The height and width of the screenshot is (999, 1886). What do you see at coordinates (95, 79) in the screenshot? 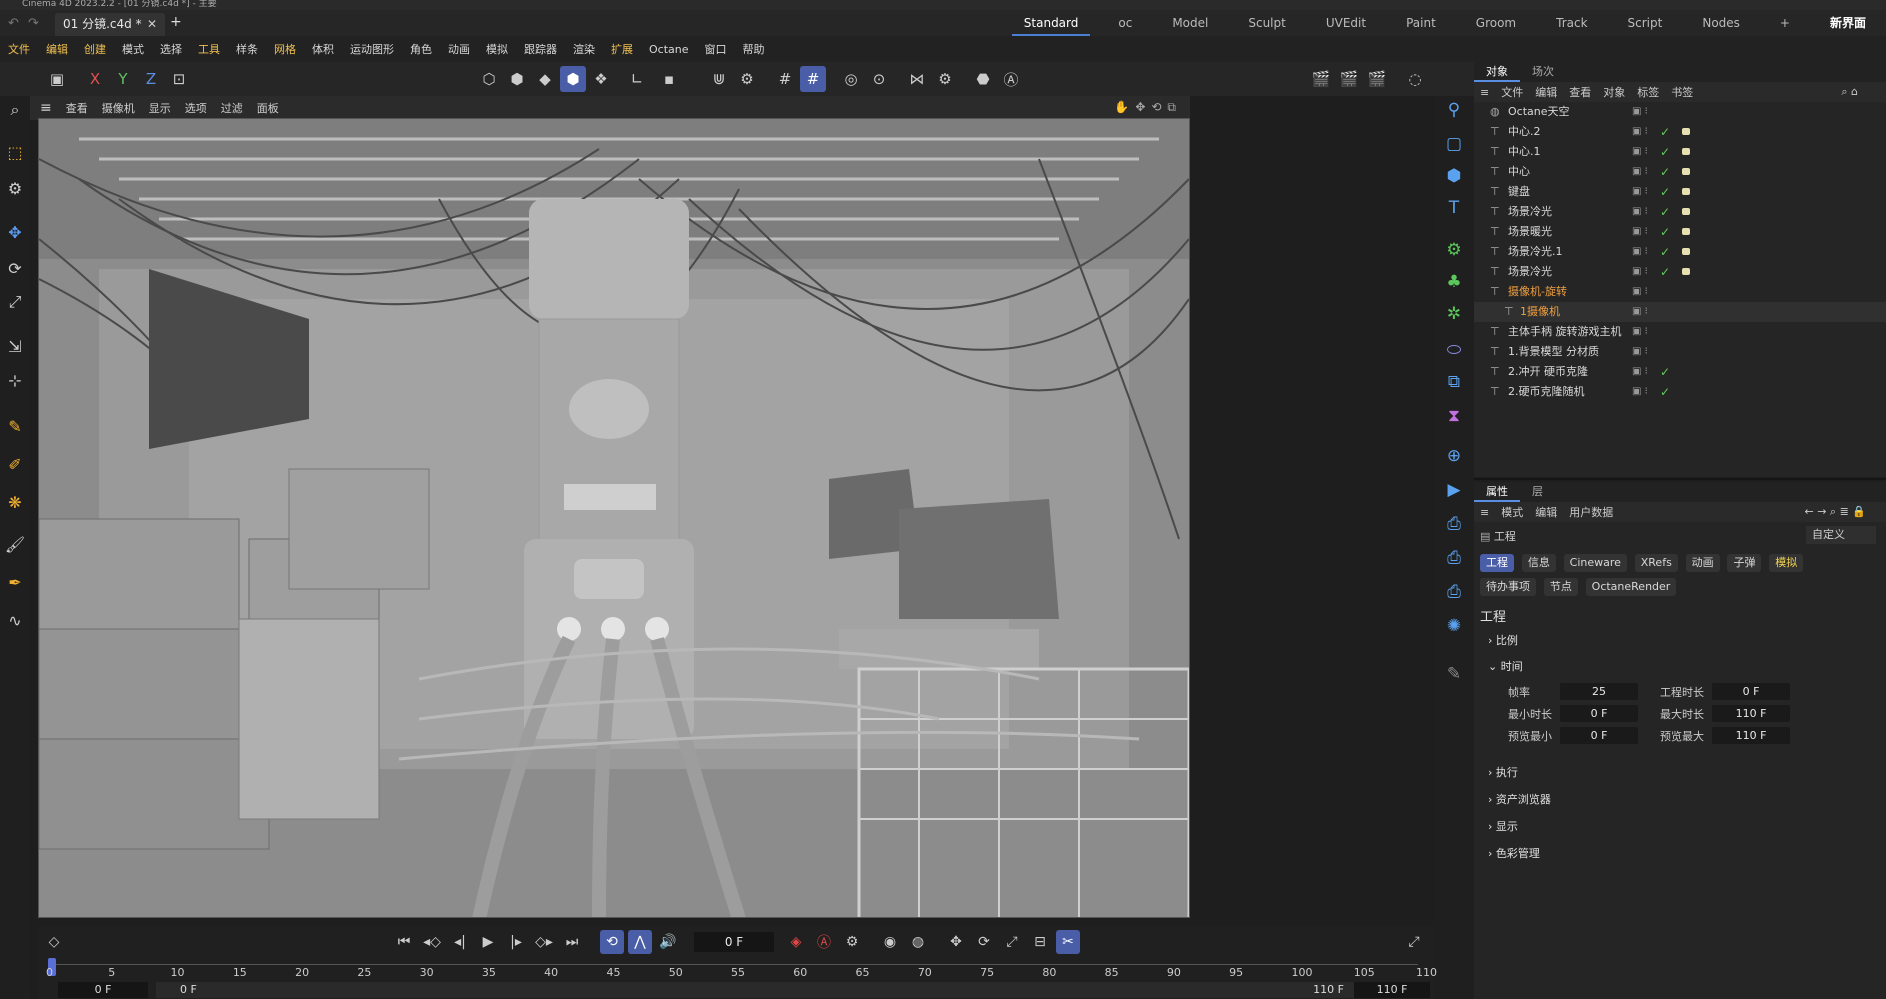
I see `axis-x-toggle: X` at bounding box center [95, 79].